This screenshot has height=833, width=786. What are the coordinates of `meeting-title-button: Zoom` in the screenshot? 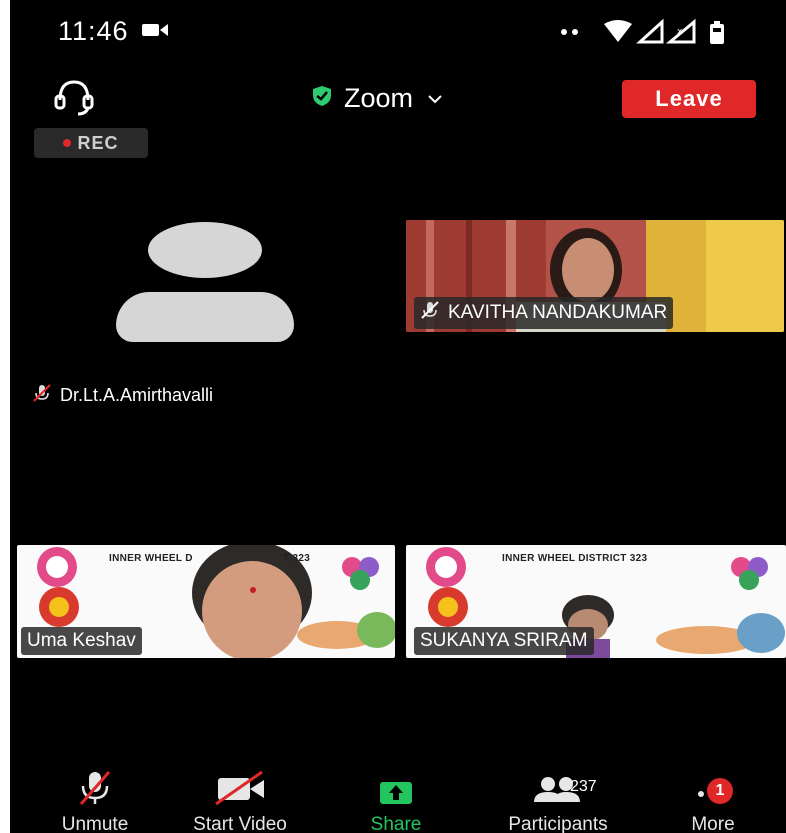 It's located at (376, 98).